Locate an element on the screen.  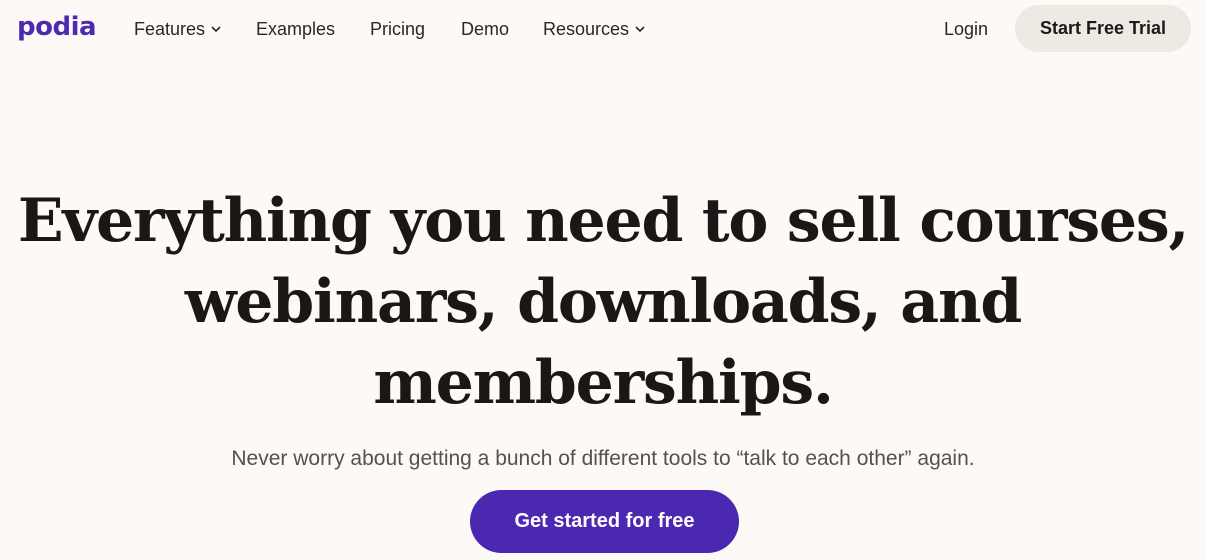
nav-item-label: Pricing is located at coordinates (398, 29).